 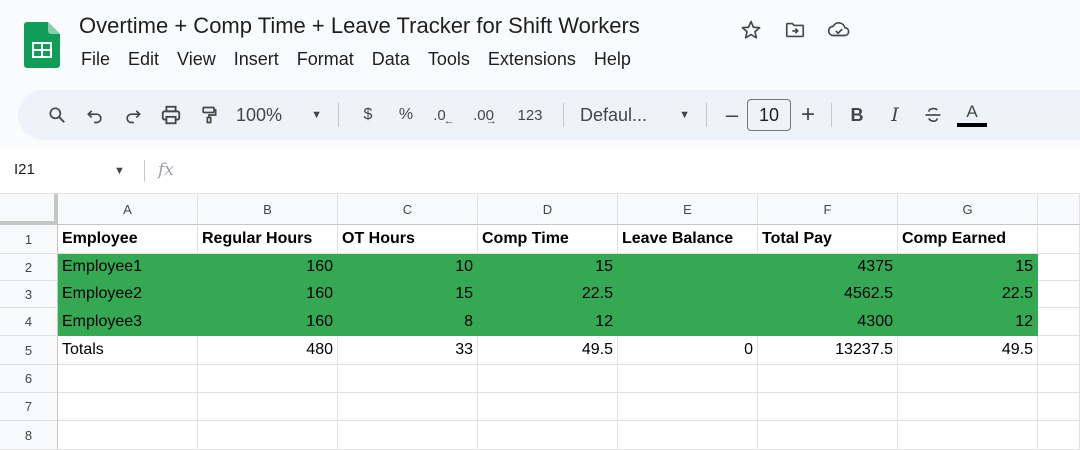 I want to click on data-cell-c2: 10, so click(x=408, y=267).